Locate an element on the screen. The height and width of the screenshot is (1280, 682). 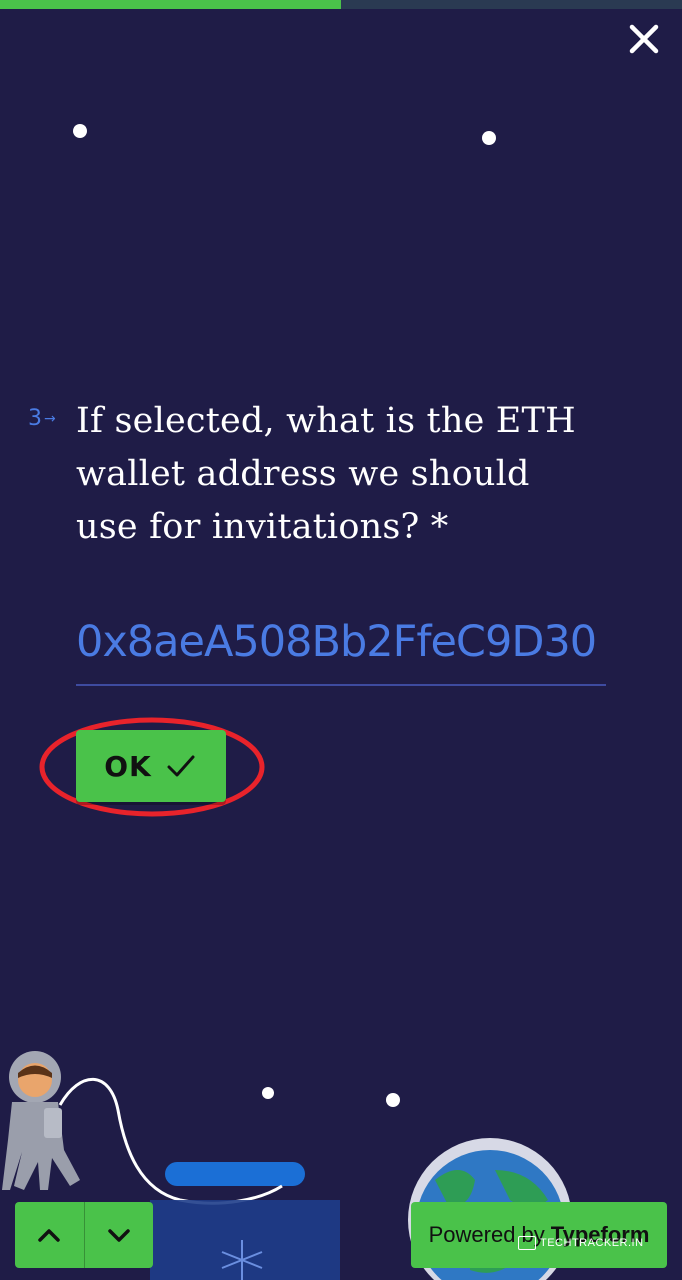
ok-button-label: OK is located at coordinates (128, 766).